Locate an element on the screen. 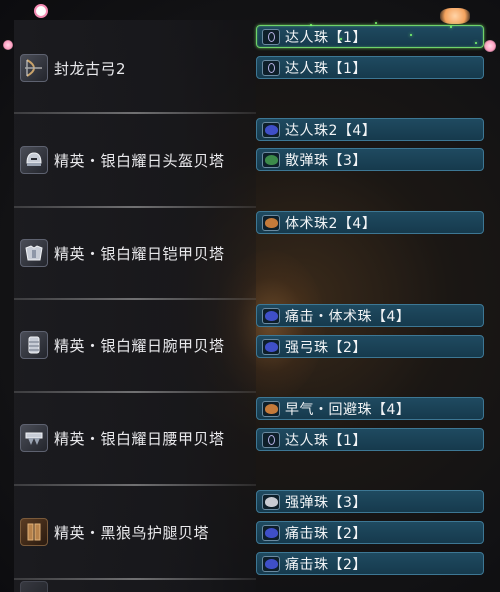  decoration-slot: 痛击・体术珠【4】 is located at coordinates (370, 315).